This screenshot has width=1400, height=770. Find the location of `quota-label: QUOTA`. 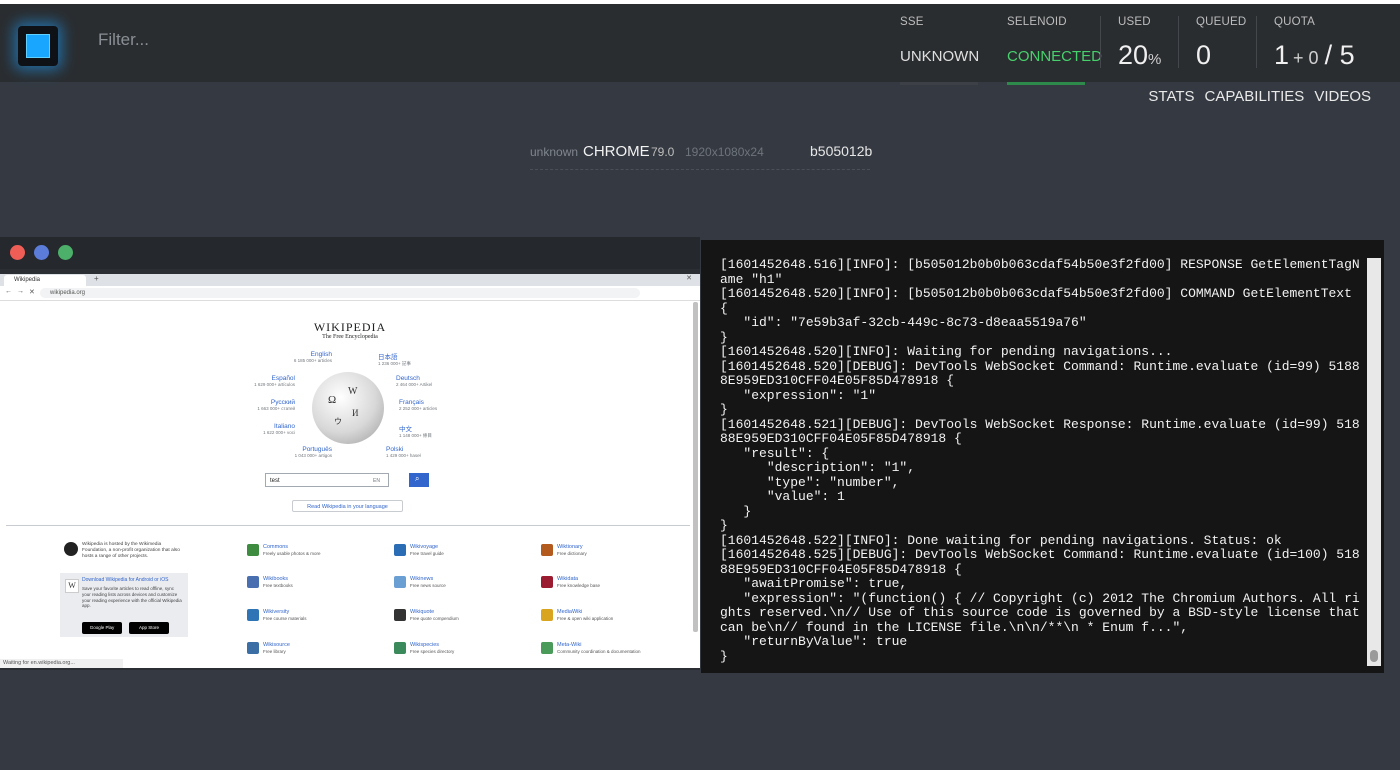

quota-label: QUOTA is located at coordinates (1295, 22).